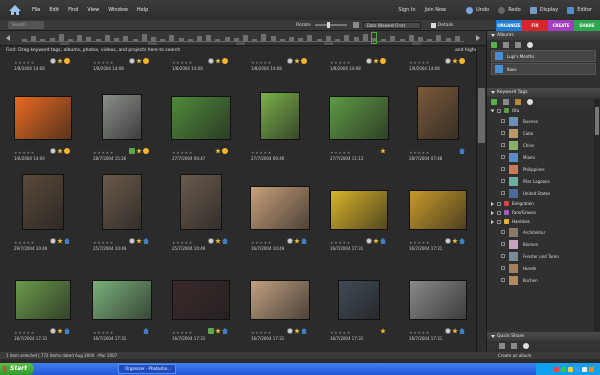 Image resolution: width=600 pixels, height=375 pixels. Describe the element at coordinates (26, 25) in the screenshot. I see `search-input: Search` at that location.